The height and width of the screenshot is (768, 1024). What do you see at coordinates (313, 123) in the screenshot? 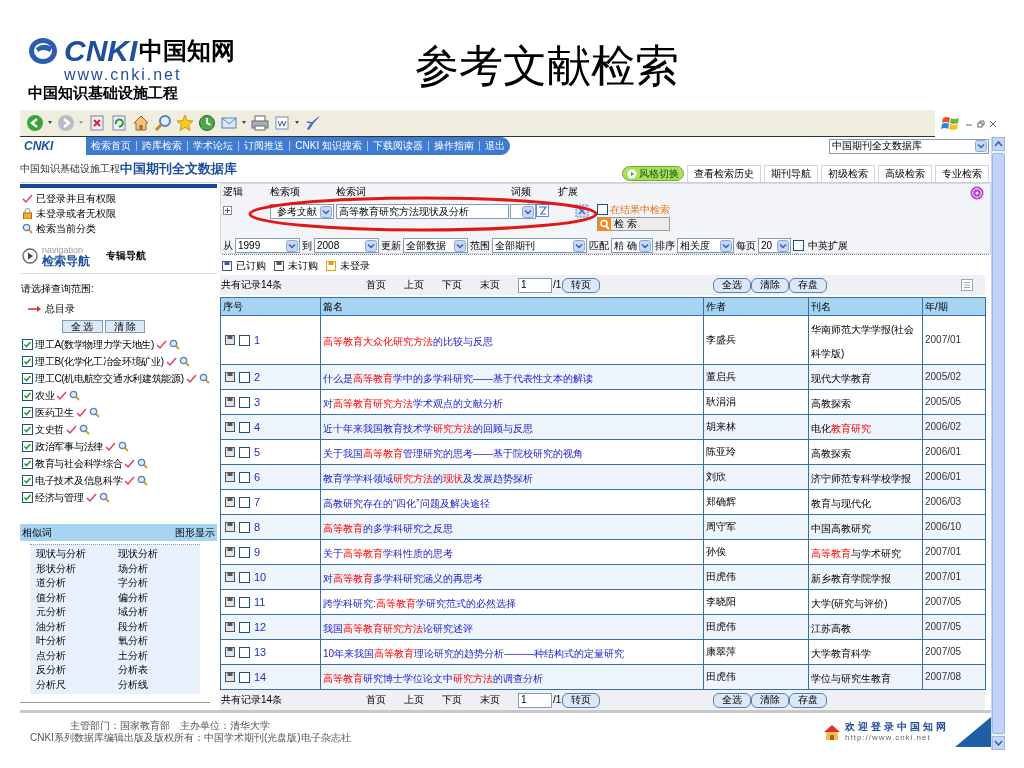
I see `pen-icon` at bounding box center [313, 123].